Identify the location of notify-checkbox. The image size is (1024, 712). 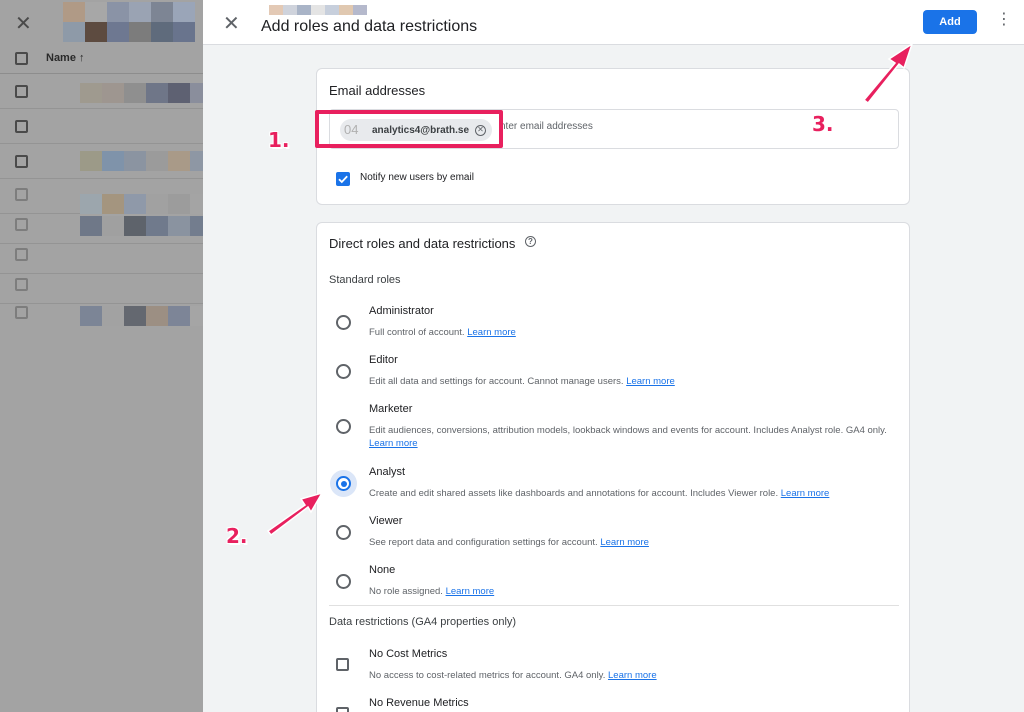
(343, 179).